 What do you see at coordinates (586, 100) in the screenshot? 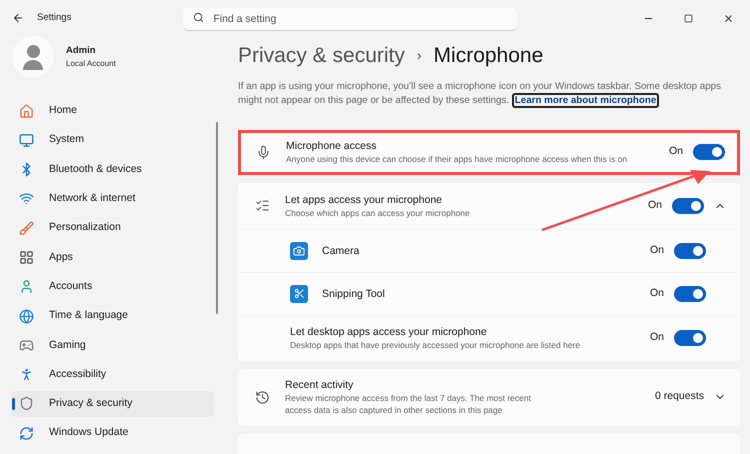
I see `learn-more-link: Learn more about microphone` at bounding box center [586, 100].